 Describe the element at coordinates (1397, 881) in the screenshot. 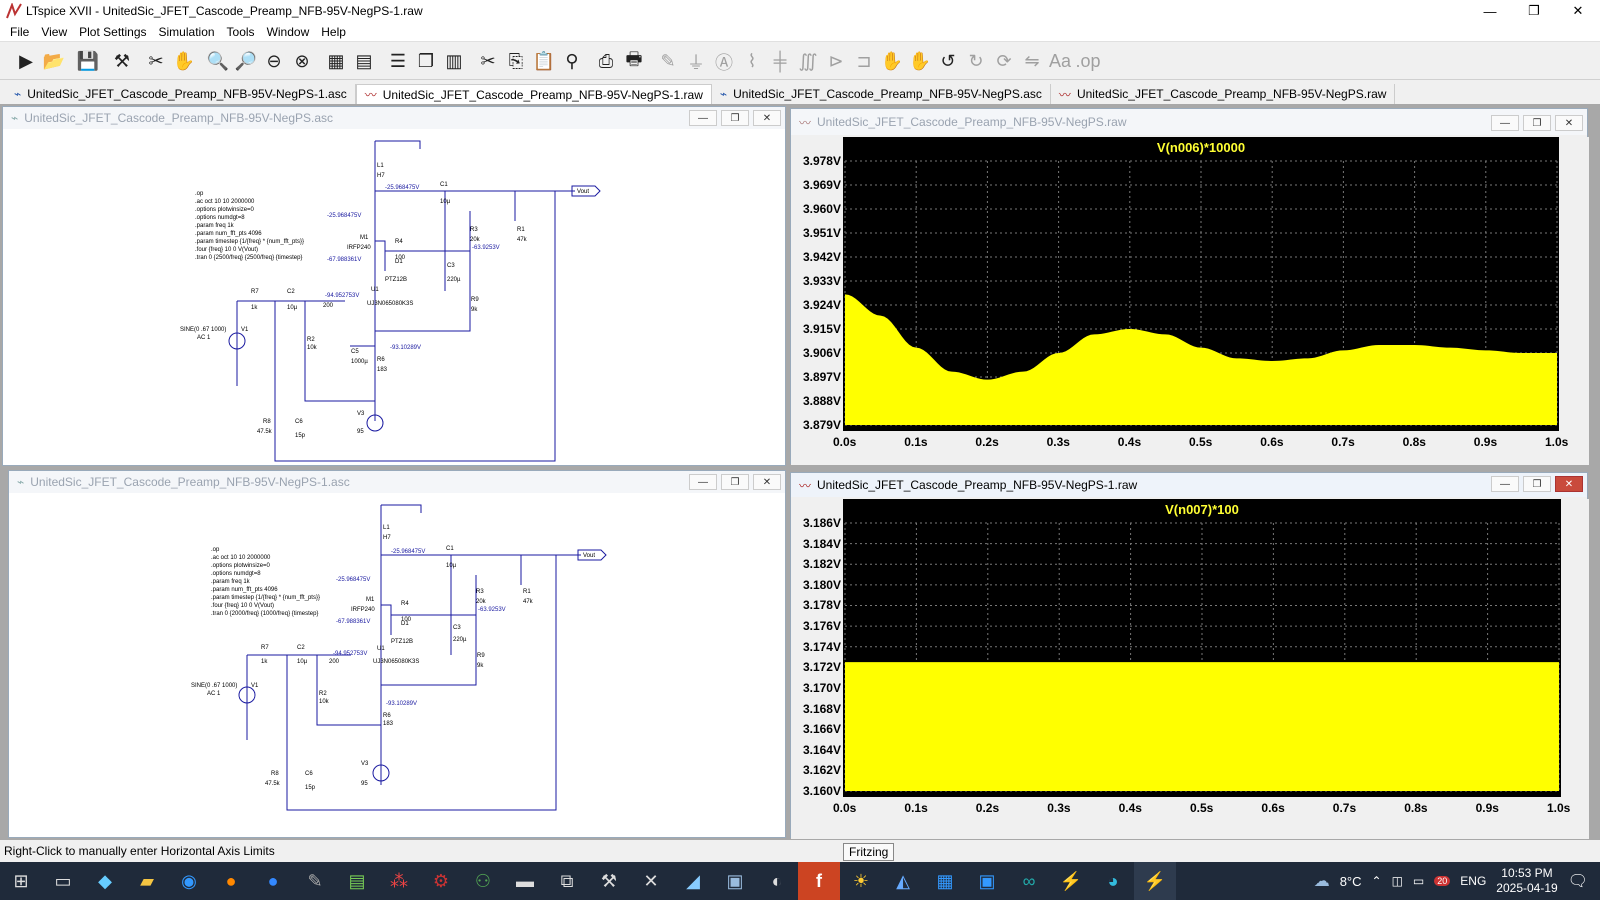

I see `network-icon: ◫` at that location.